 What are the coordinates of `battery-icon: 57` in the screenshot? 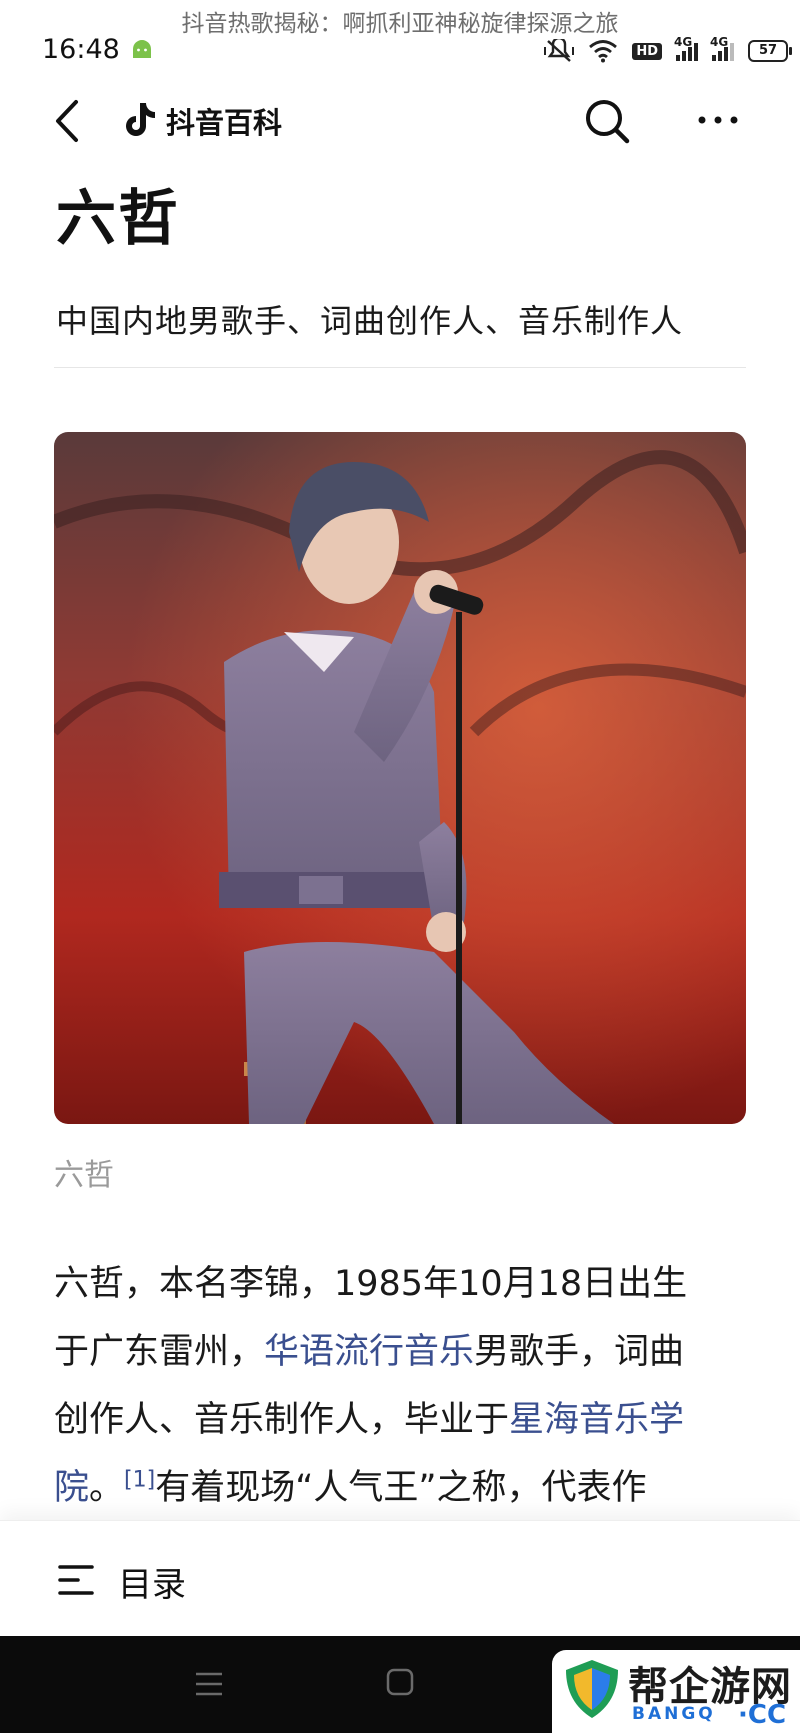 It's located at (770, 51).